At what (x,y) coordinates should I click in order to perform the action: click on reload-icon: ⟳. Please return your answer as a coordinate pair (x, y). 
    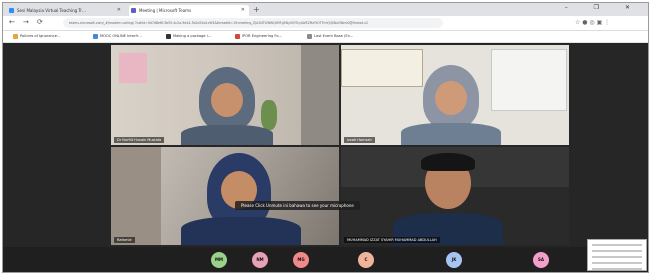
    Looking at the image, I should click on (40, 22).